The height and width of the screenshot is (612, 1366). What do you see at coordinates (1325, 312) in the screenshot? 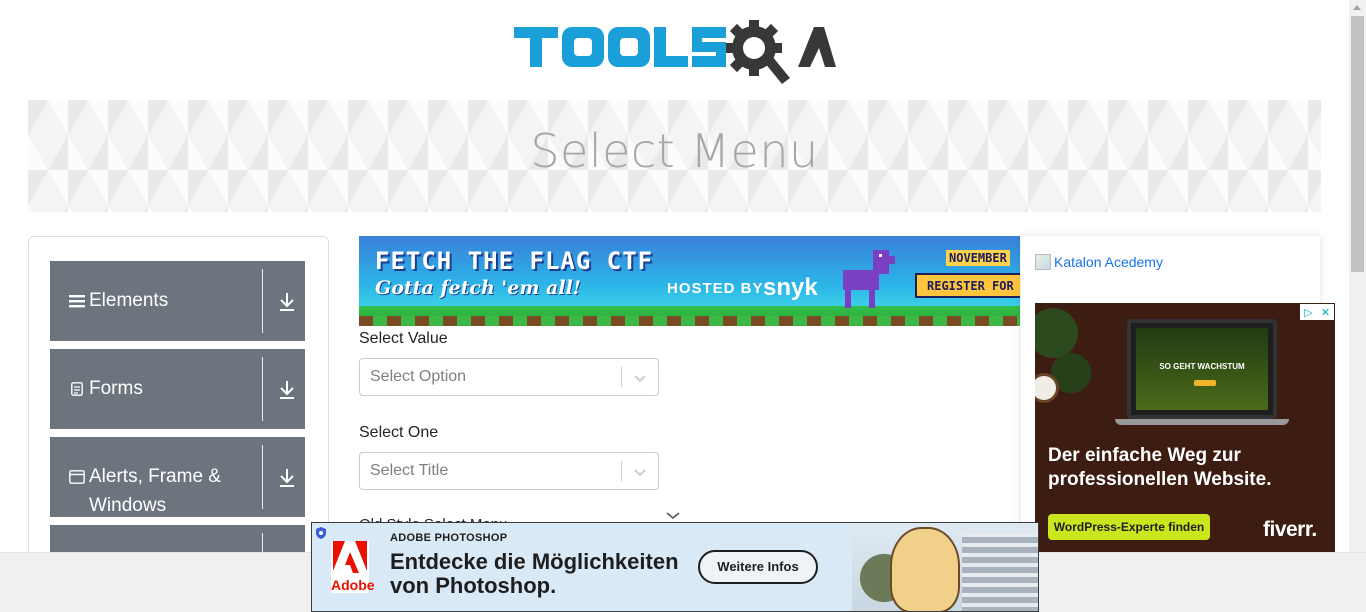
I see `close-icon: ✕` at bounding box center [1325, 312].